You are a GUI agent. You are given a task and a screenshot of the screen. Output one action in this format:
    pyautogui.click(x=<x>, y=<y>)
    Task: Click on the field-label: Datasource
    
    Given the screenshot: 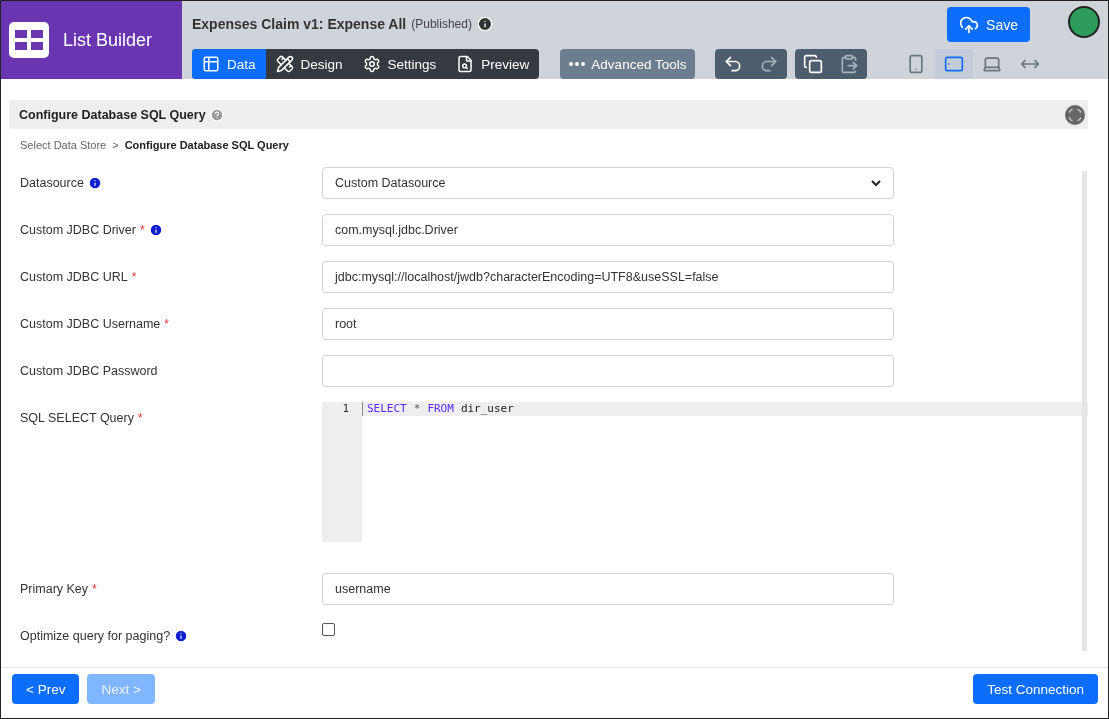 What is the action you would take?
    pyautogui.click(x=52, y=183)
    